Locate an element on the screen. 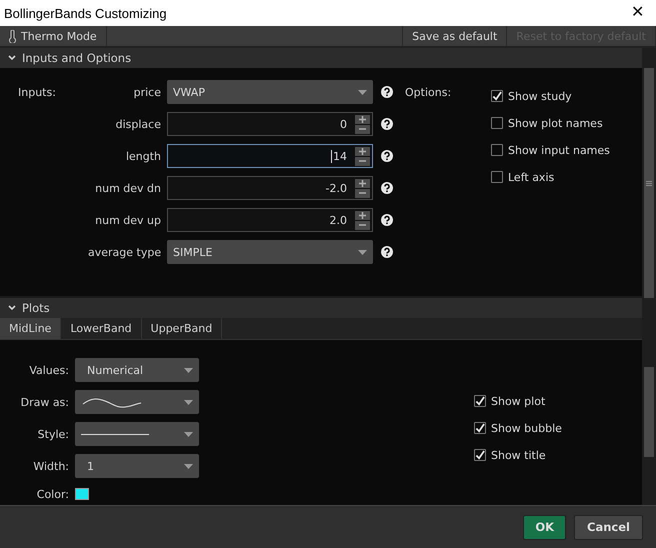  inputs-label: Inputs: is located at coordinates (37, 93).